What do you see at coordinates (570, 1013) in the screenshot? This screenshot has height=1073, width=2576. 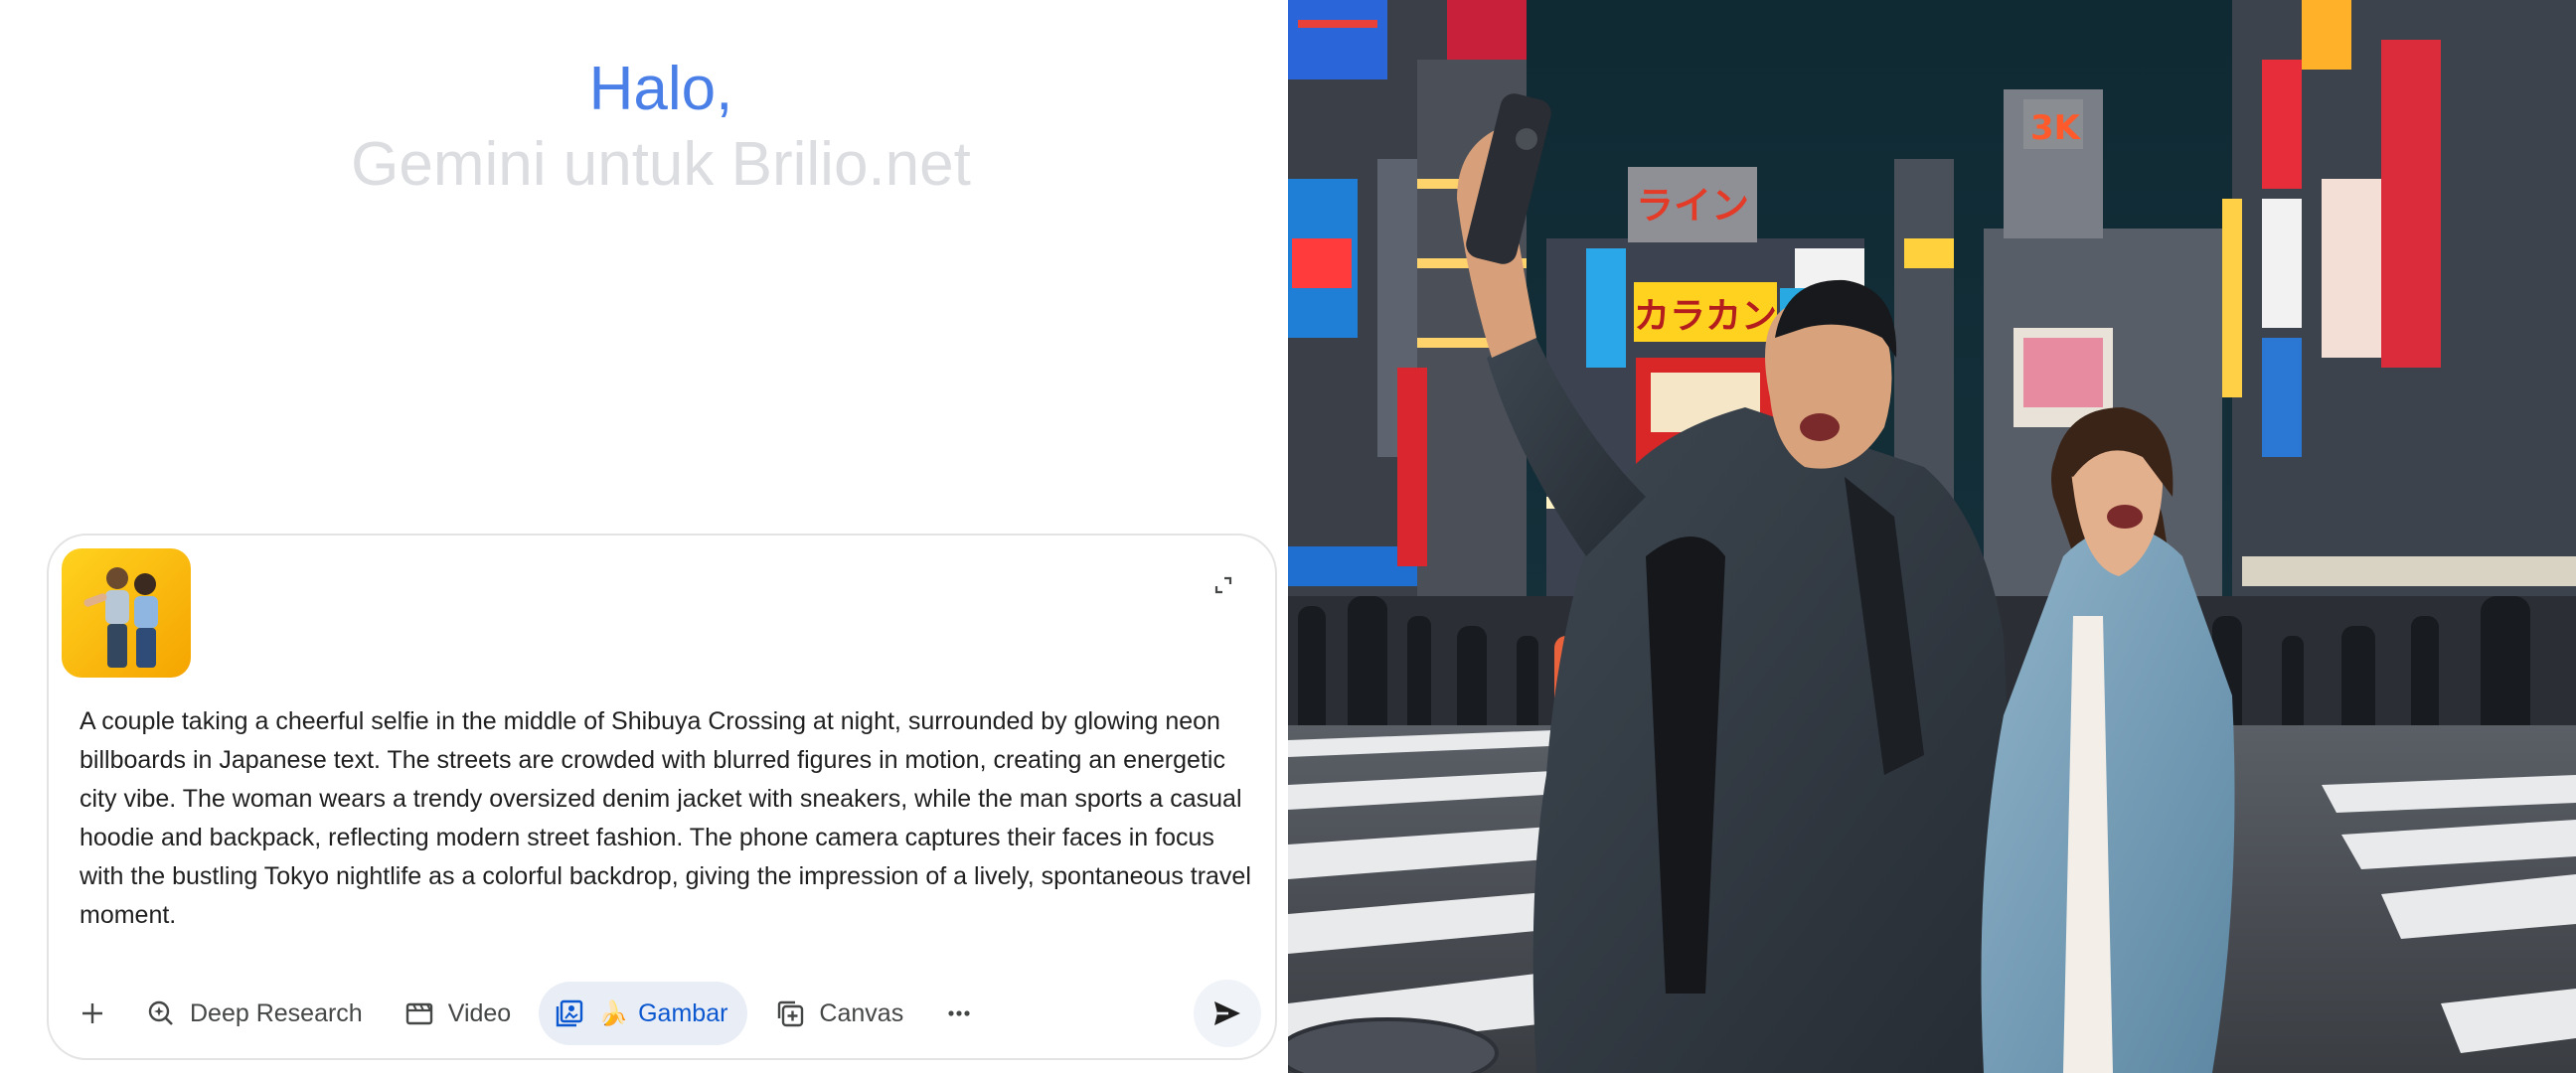 I see `image-icon` at bounding box center [570, 1013].